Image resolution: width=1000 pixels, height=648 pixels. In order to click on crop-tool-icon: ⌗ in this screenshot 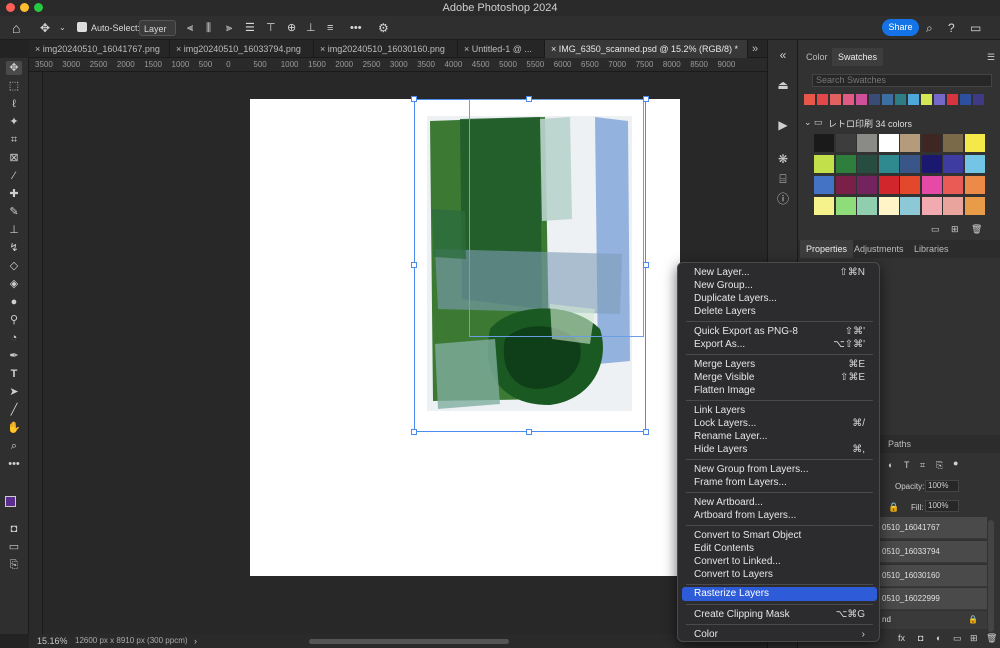, I will do `click(14, 140)`.